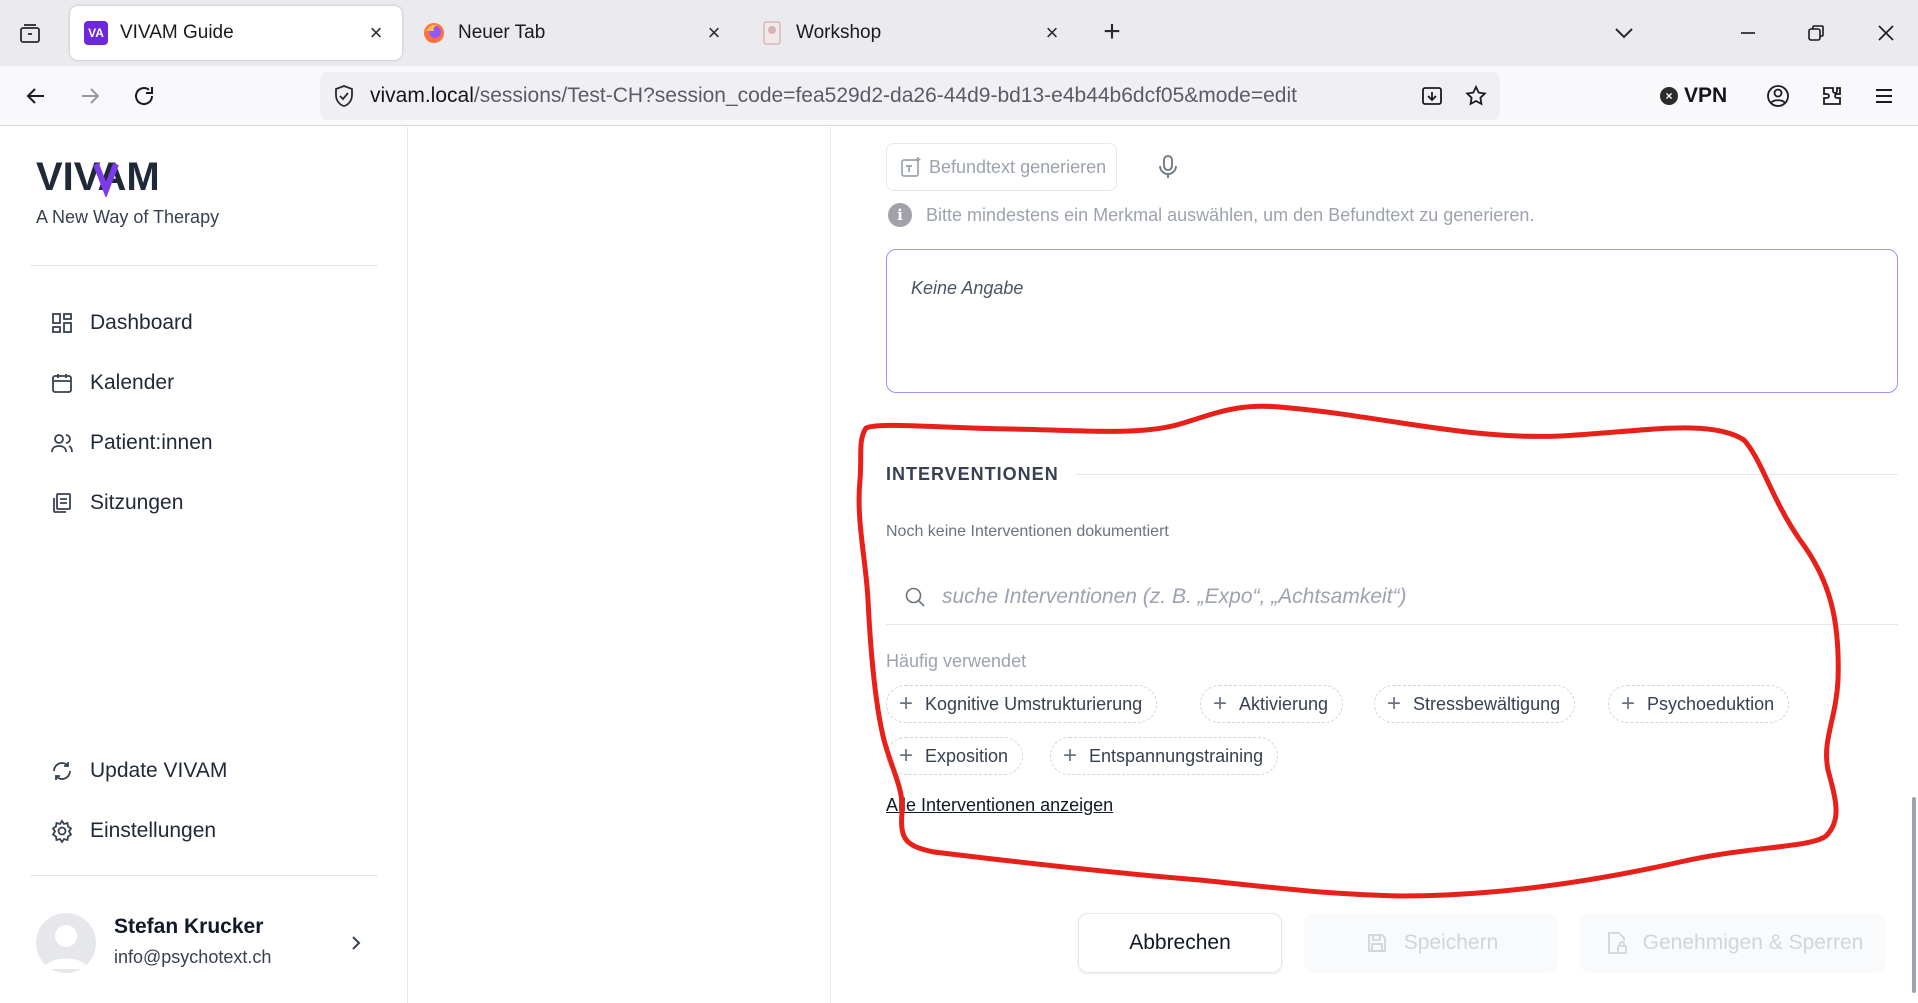 The height and width of the screenshot is (1003, 1918). I want to click on tab-title: Workshop, so click(839, 32).